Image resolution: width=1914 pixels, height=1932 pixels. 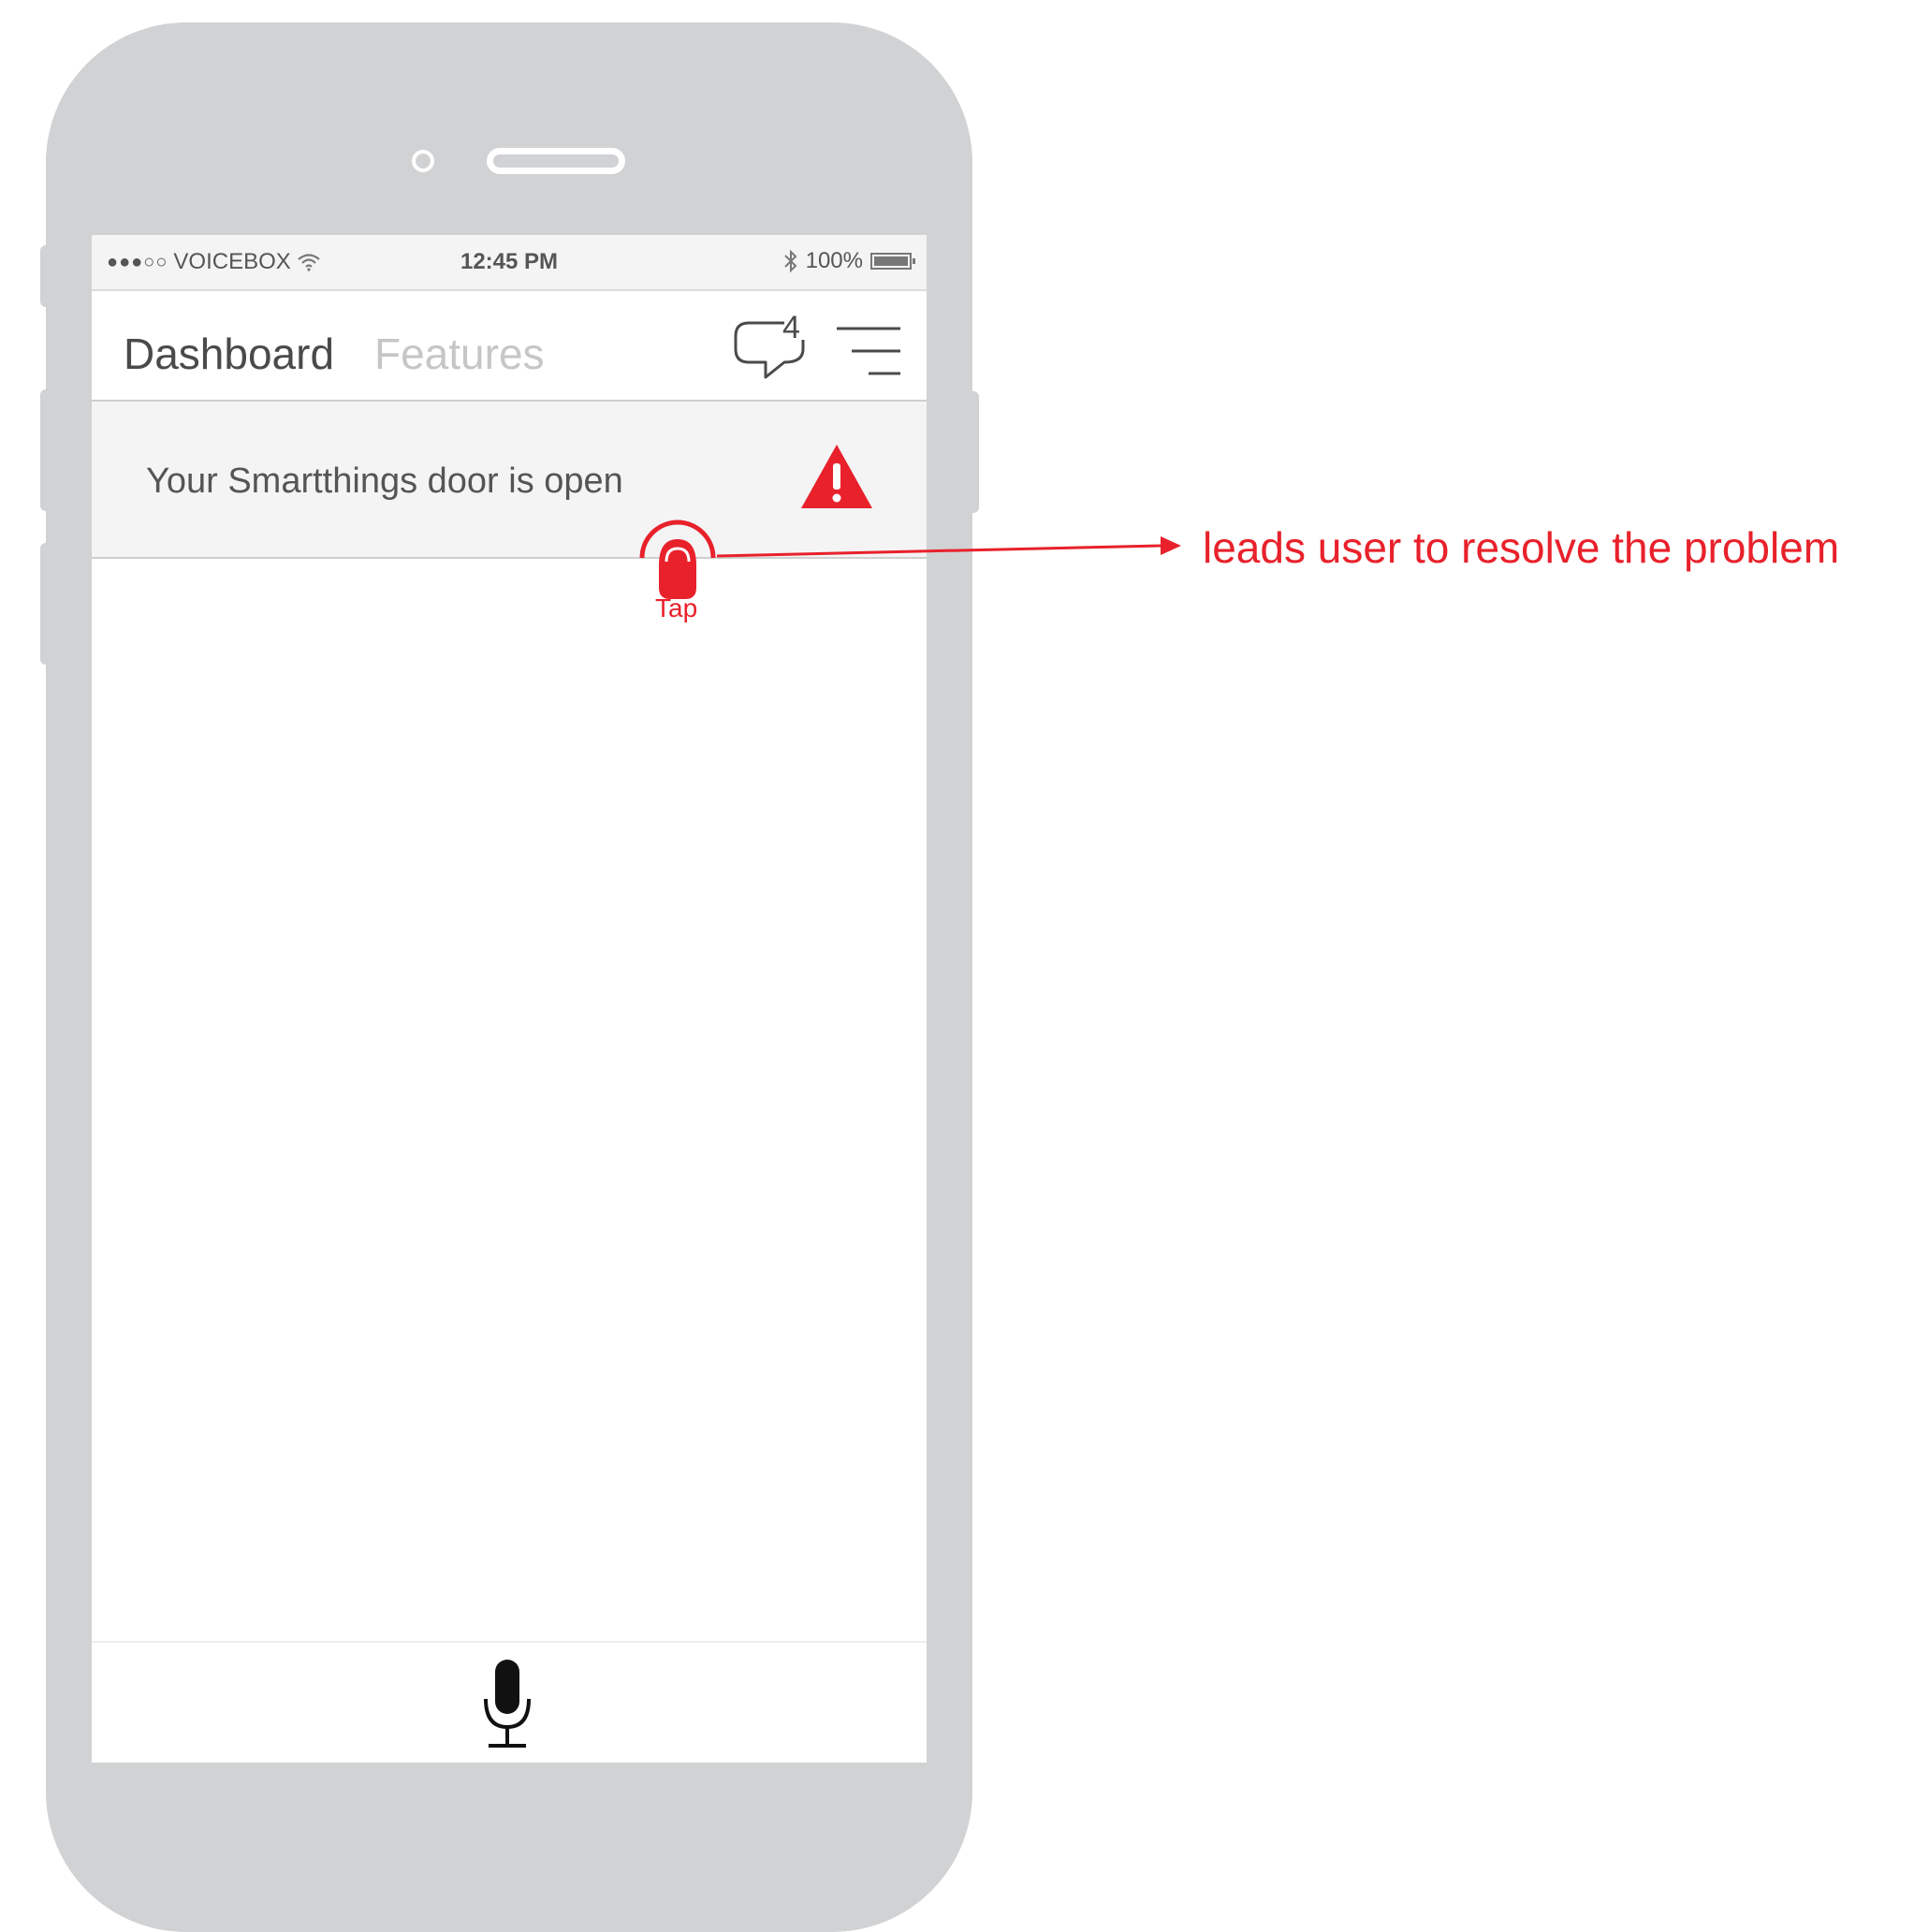 What do you see at coordinates (1521, 547) in the screenshot?
I see `annotation-note: leads user to resolve the problem` at bounding box center [1521, 547].